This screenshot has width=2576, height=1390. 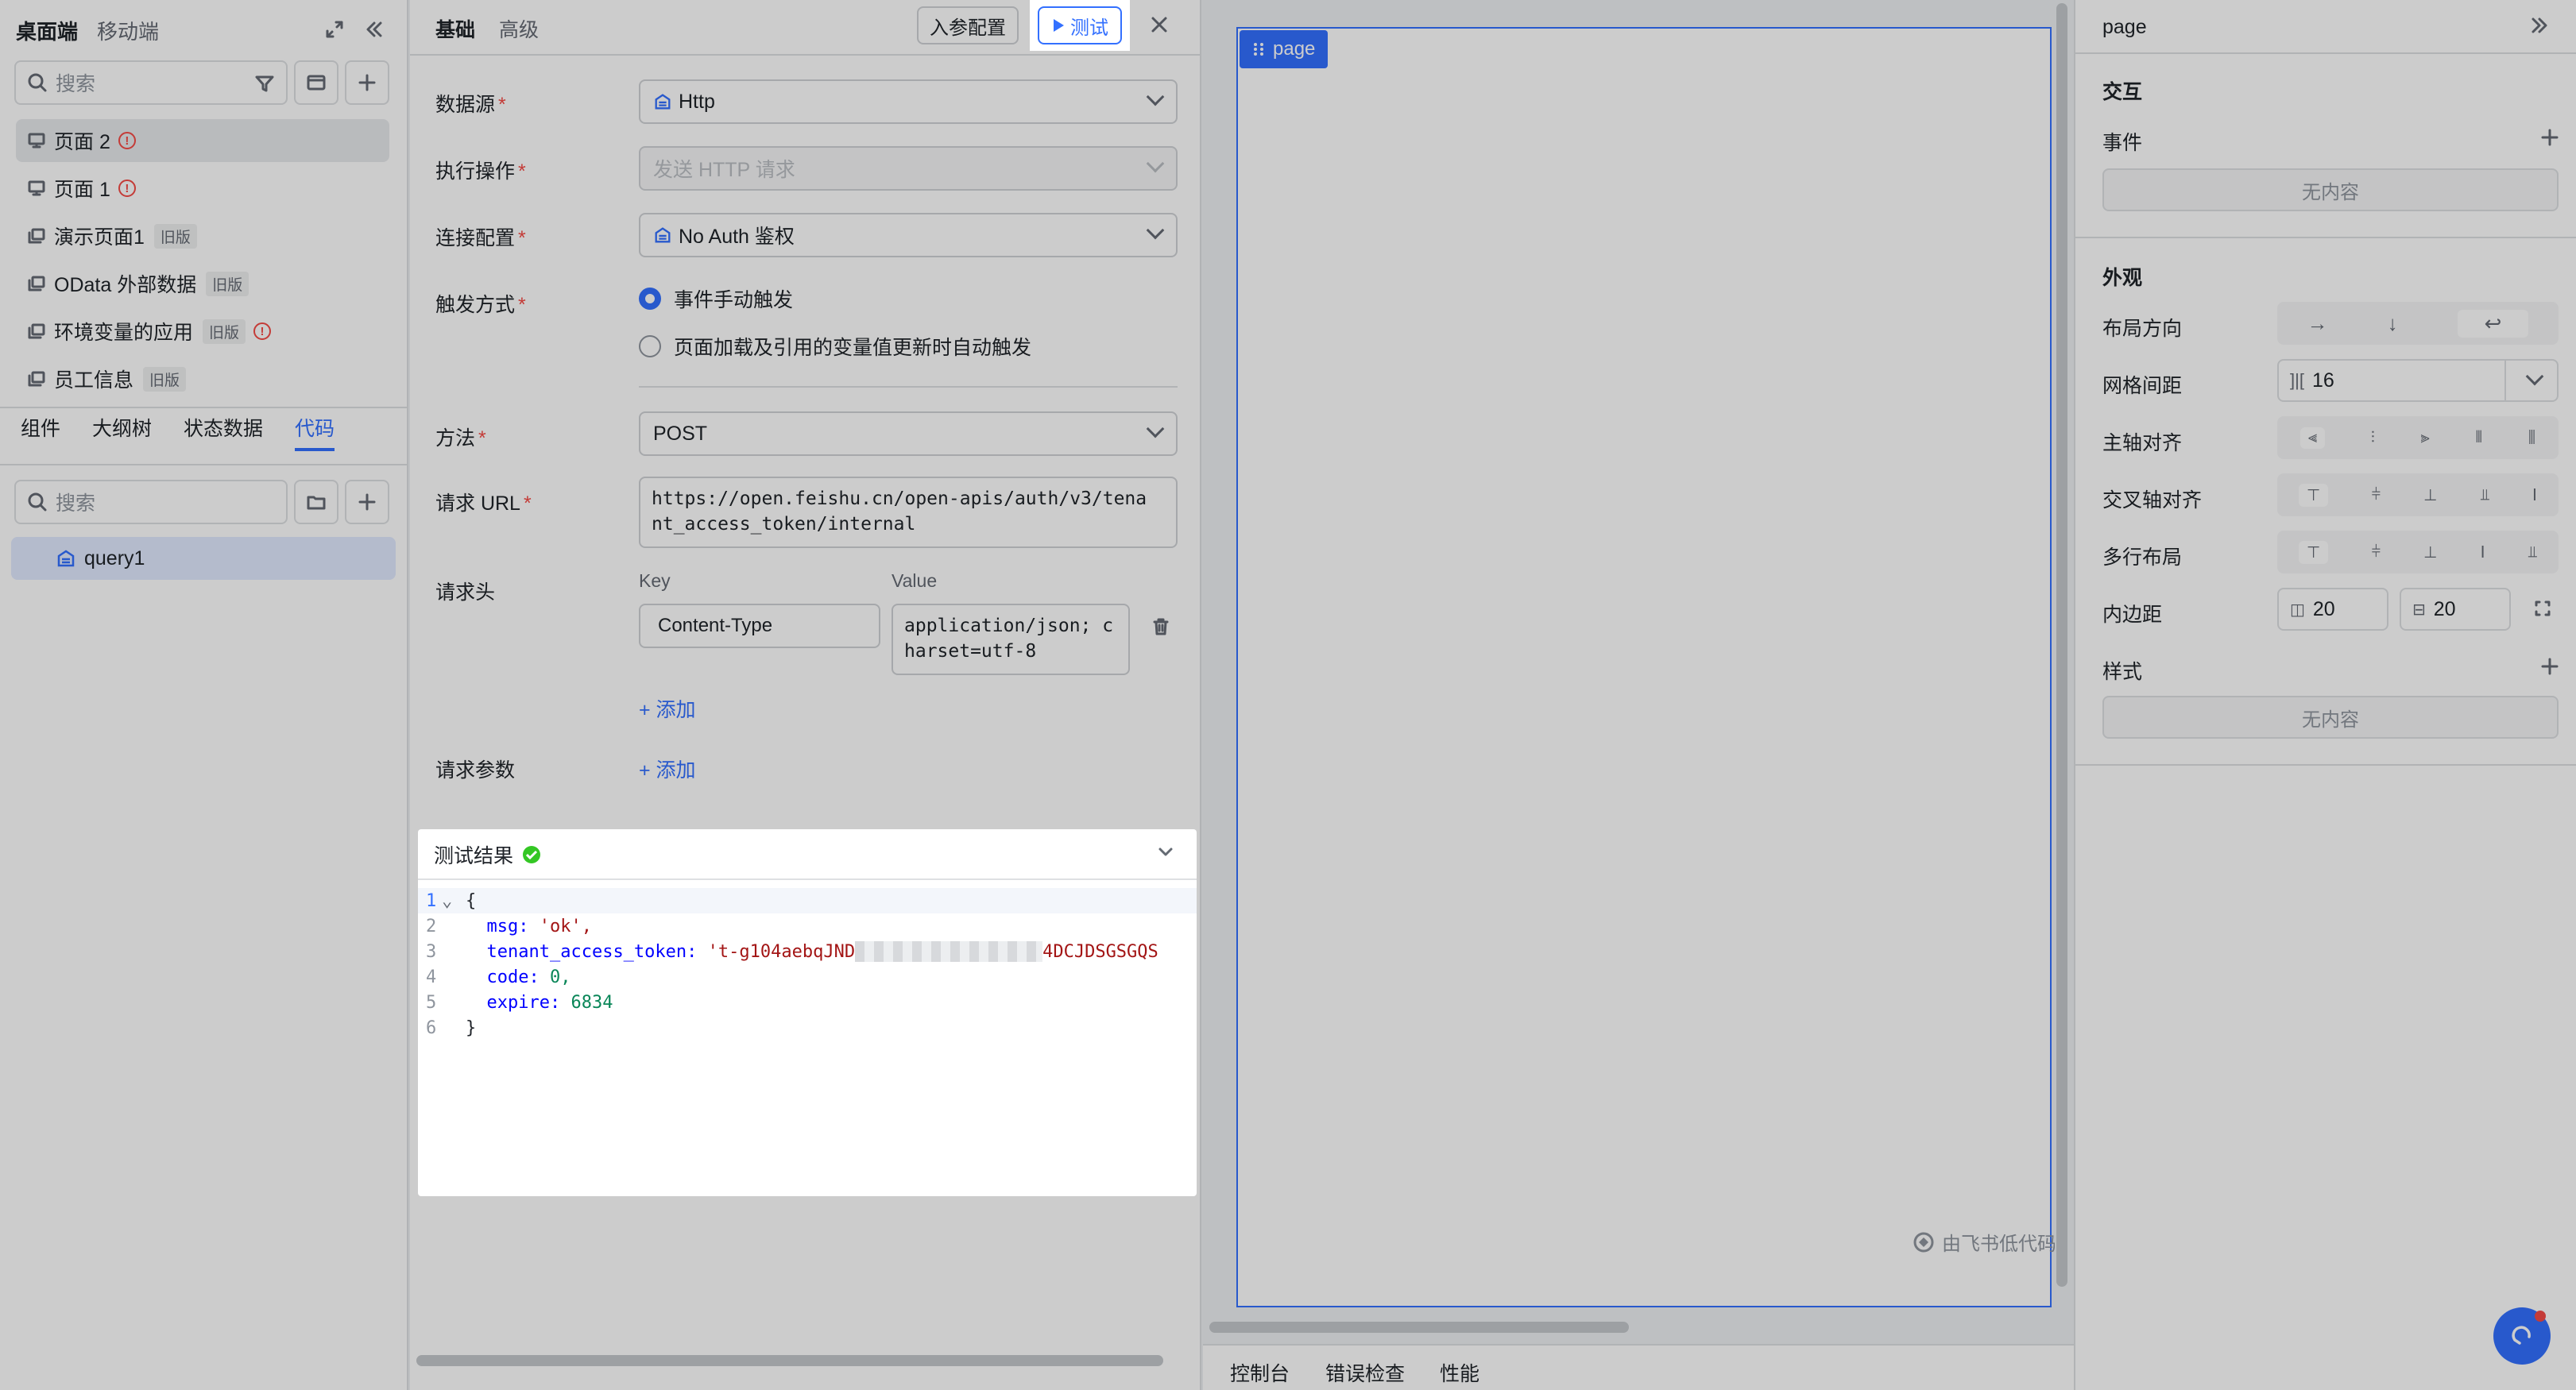 What do you see at coordinates (455, 28) in the screenshot?
I see `tab-basic: 基础` at bounding box center [455, 28].